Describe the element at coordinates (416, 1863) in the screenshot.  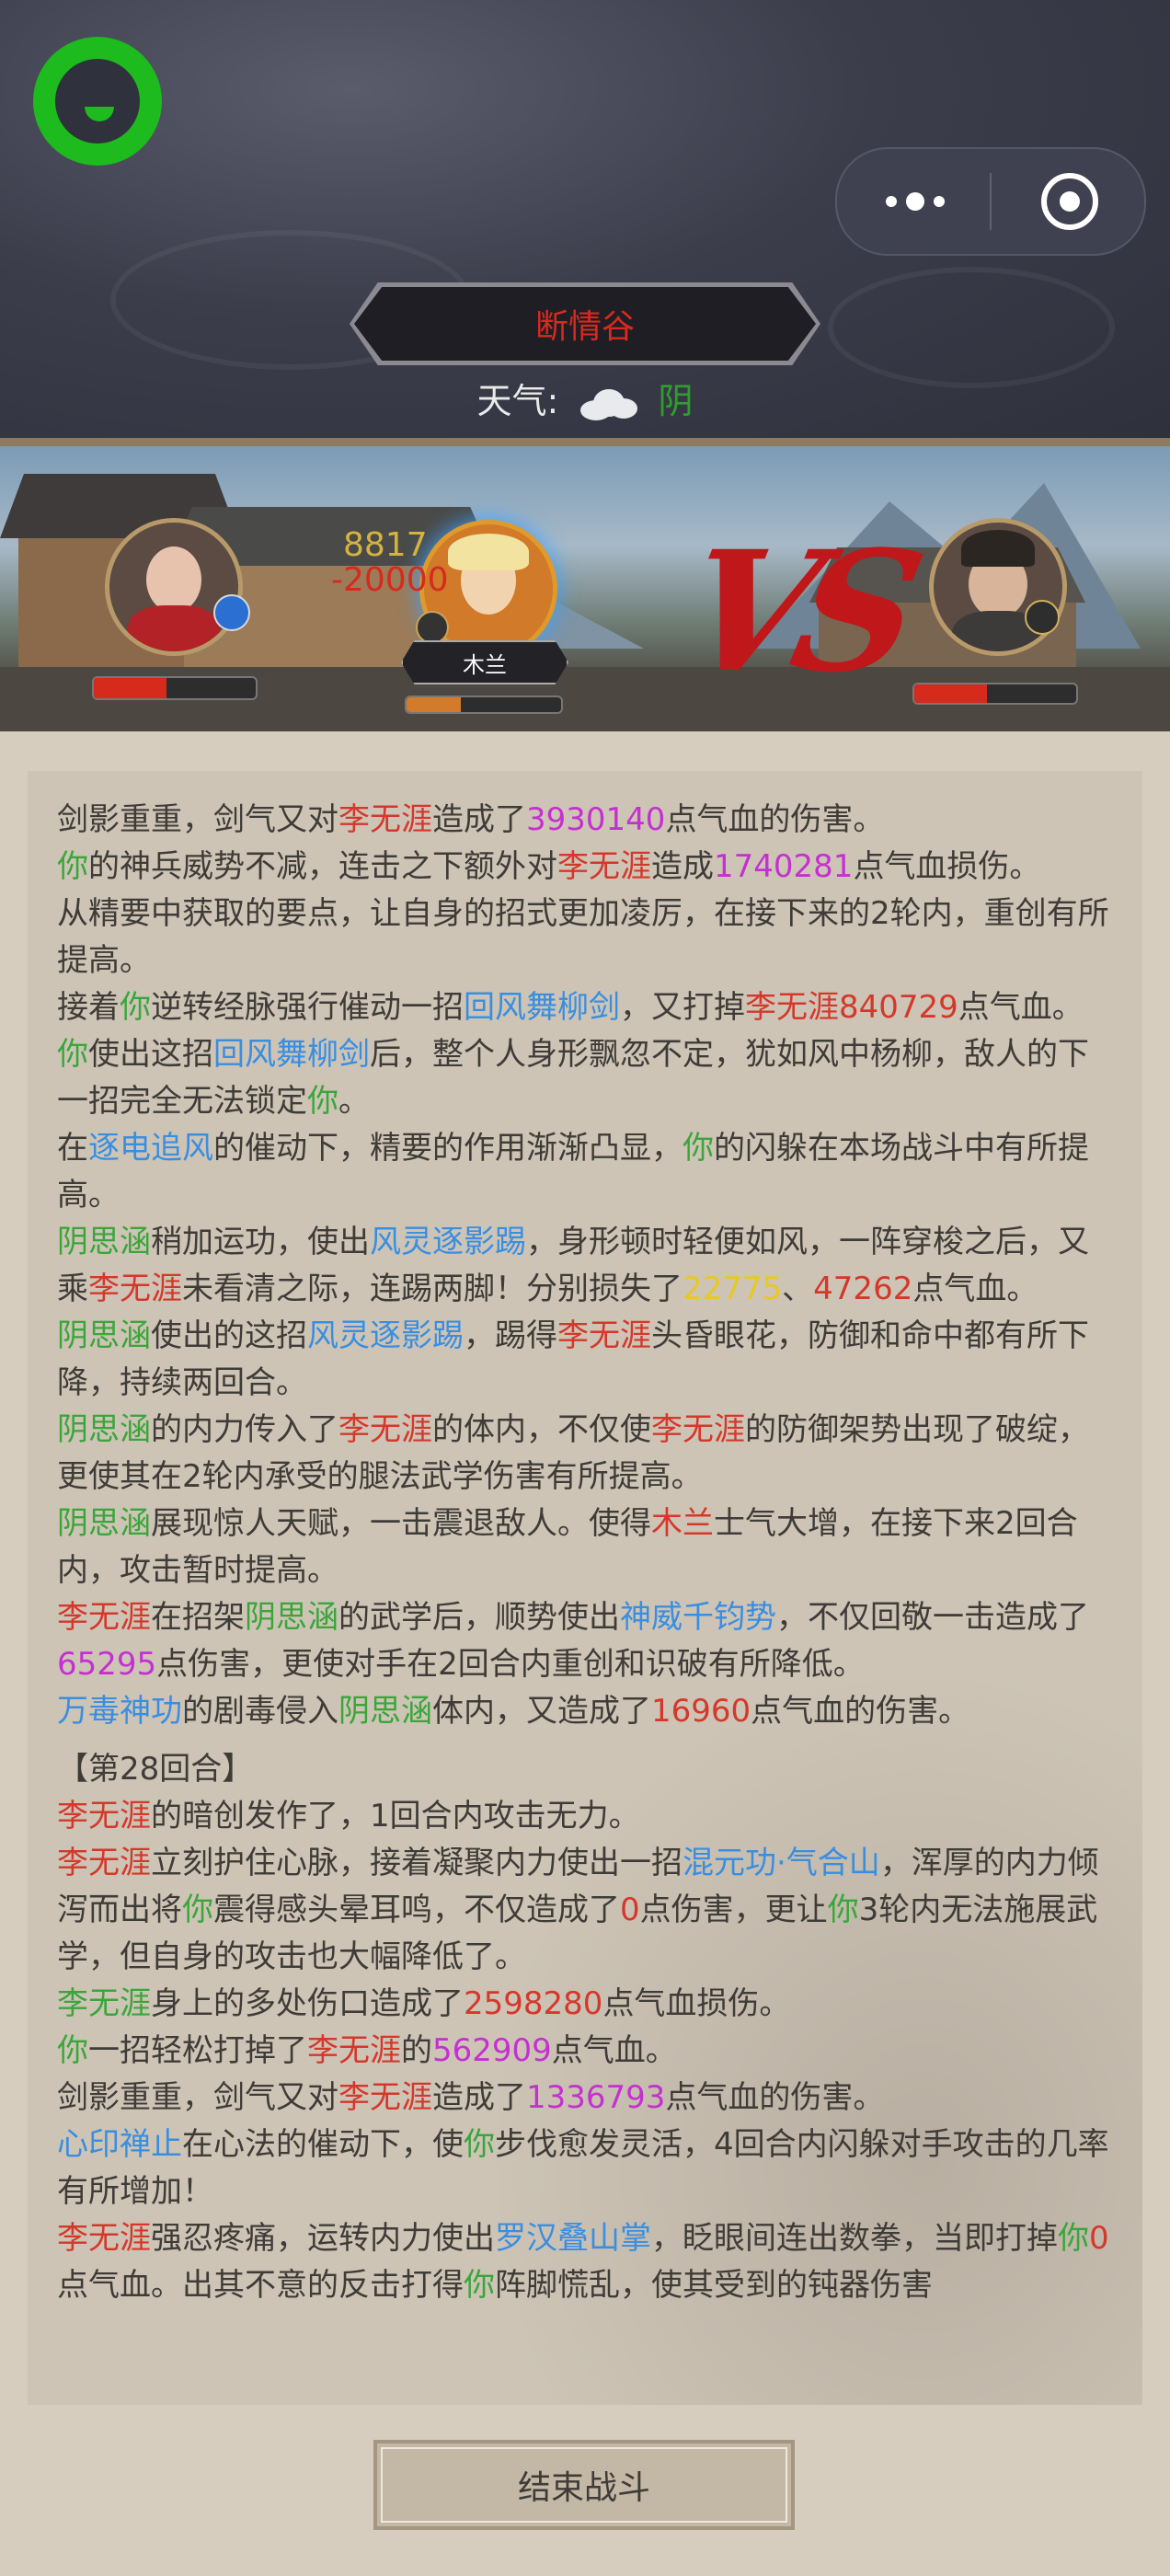
I see `log-text: 立刻护住心脉，接着凝聚内力使出一招` at that location.